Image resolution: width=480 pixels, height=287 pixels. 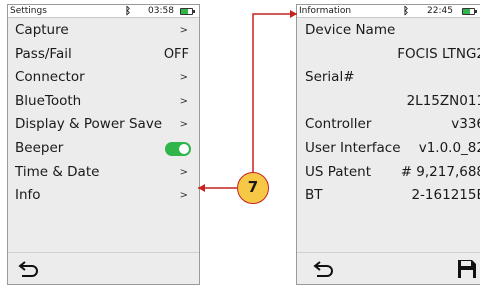 What do you see at coordinates (338, 124) in the screenshot?
I see `info-label: Controller` at bounding box center [338, 124].